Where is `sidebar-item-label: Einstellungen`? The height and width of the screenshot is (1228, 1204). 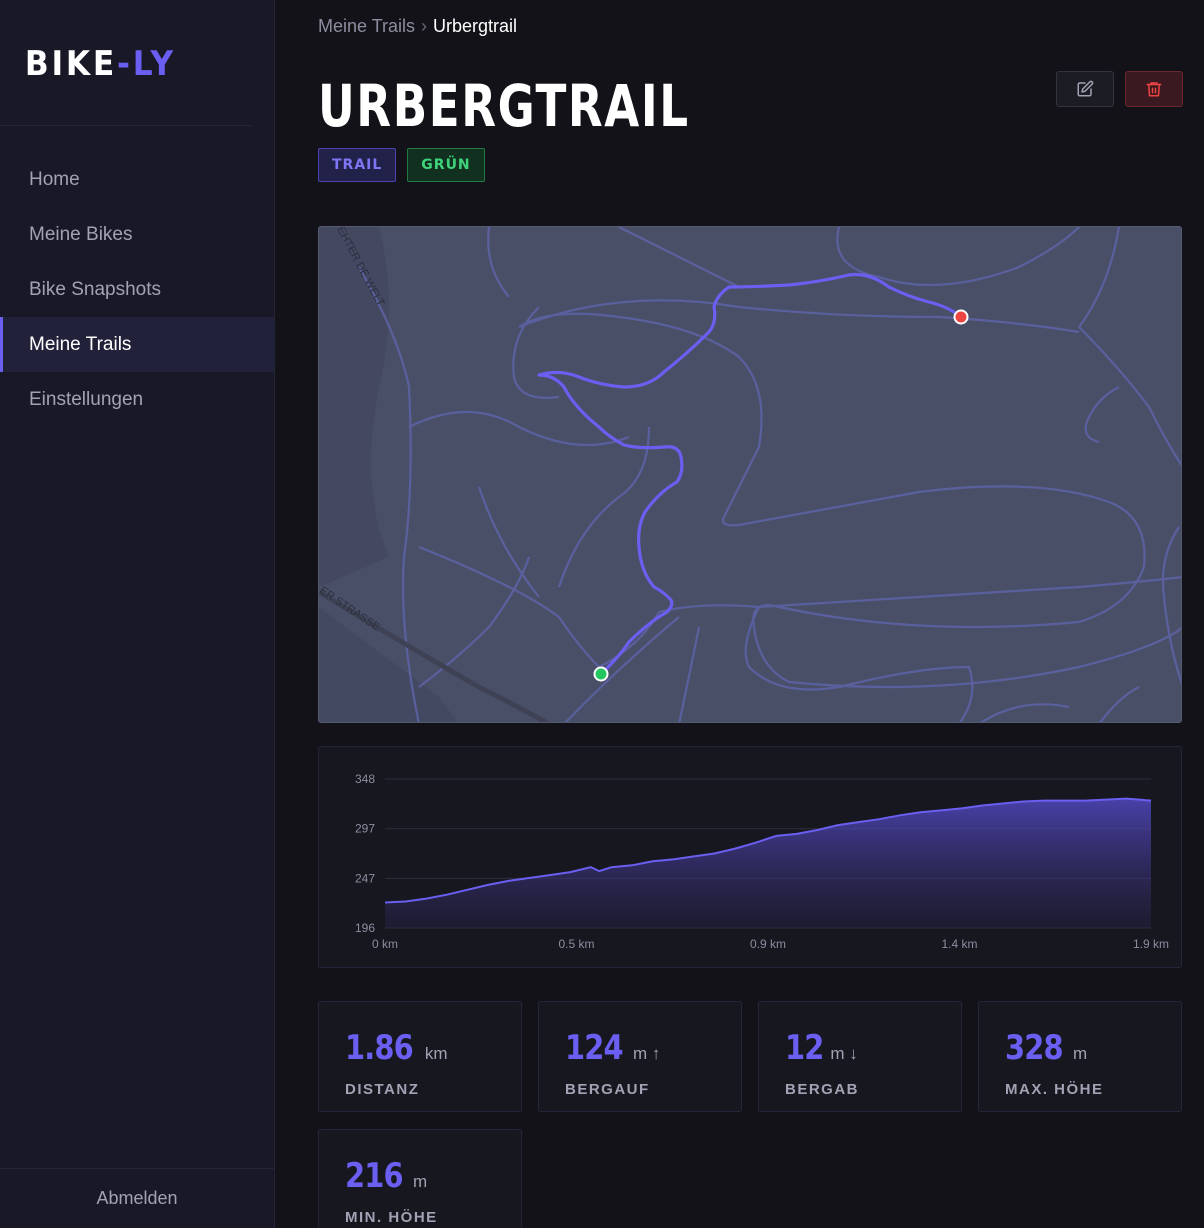
sidebar-item-label: Einstellungen is located at coordinates (86, 399).